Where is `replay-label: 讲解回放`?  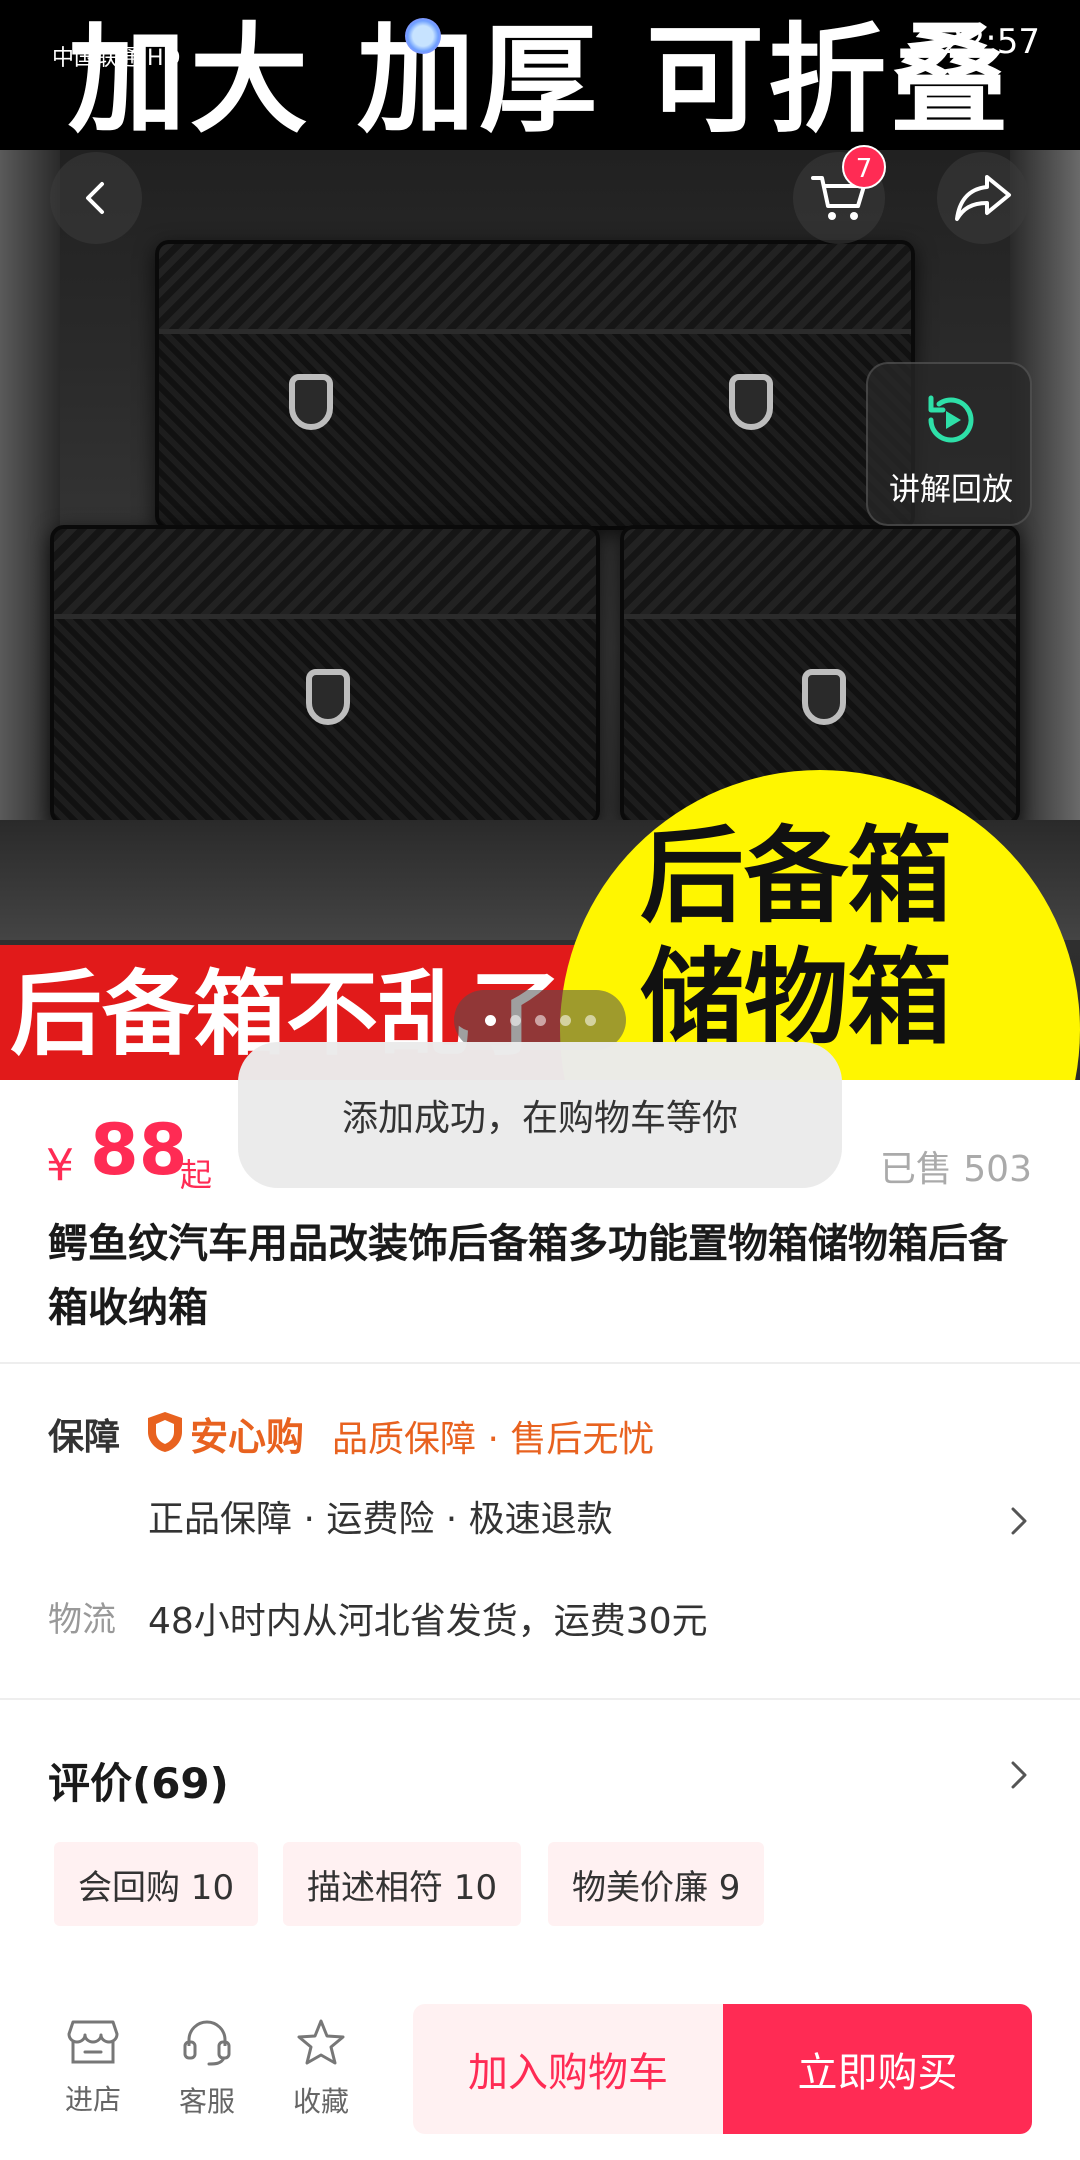 replay-label: 讲解回放 is located at coordinates (951, 490).